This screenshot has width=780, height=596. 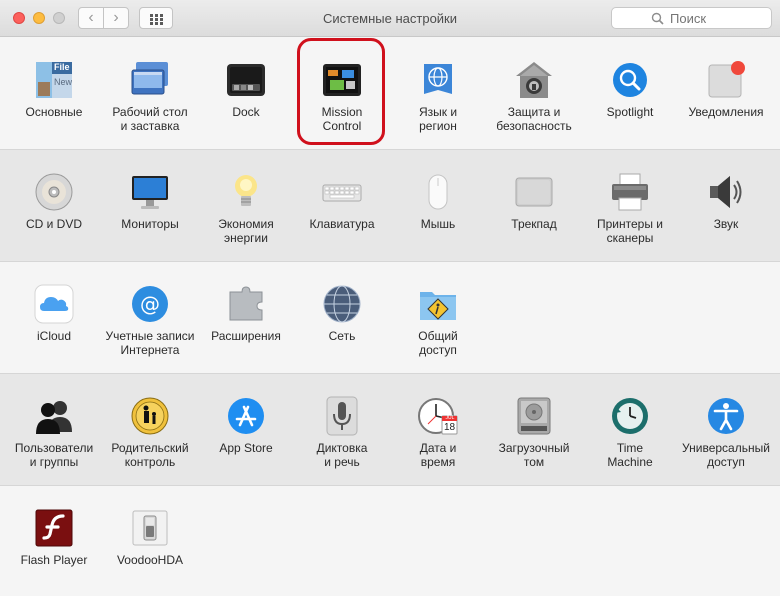 I want to click on search-field, so click(x=691, y=18).